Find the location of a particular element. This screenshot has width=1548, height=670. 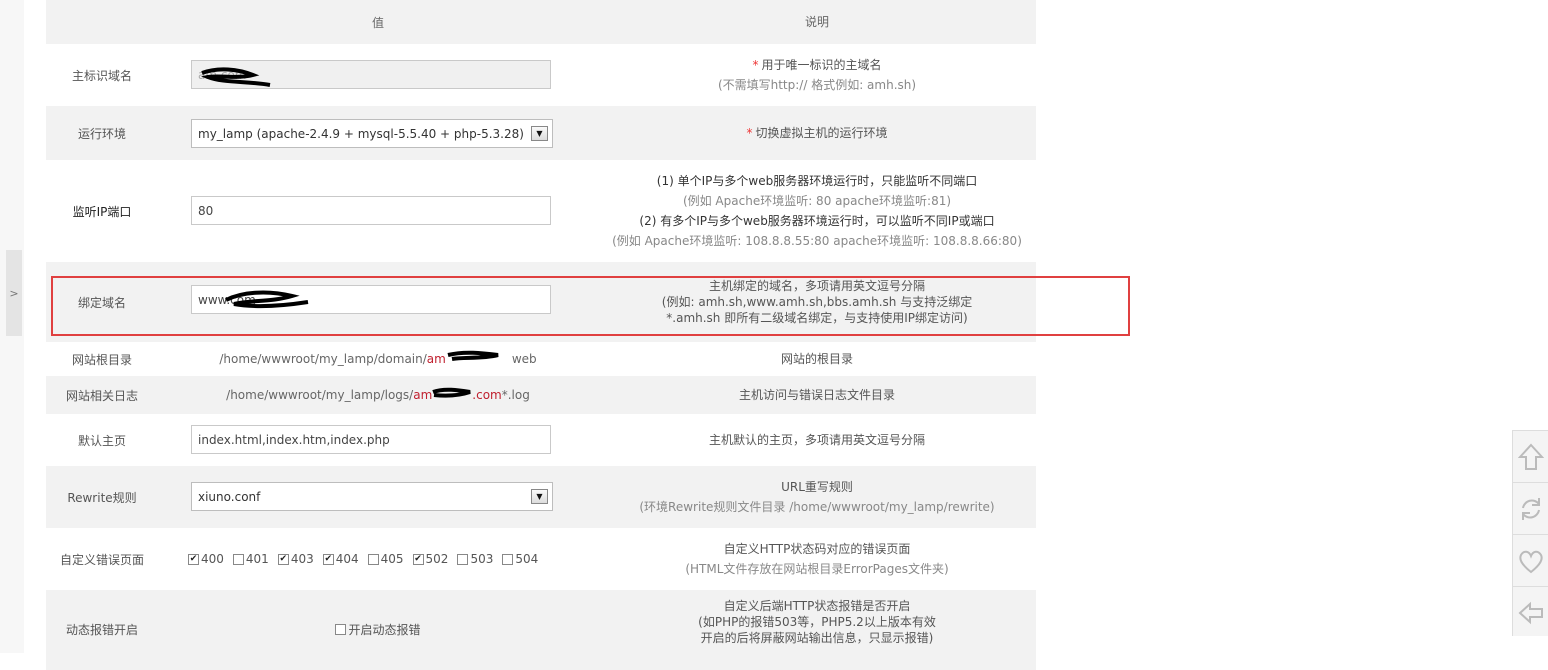

desc-main-domain-text: 用于唯一标识的主域名 is located at coordinates (821, 65).